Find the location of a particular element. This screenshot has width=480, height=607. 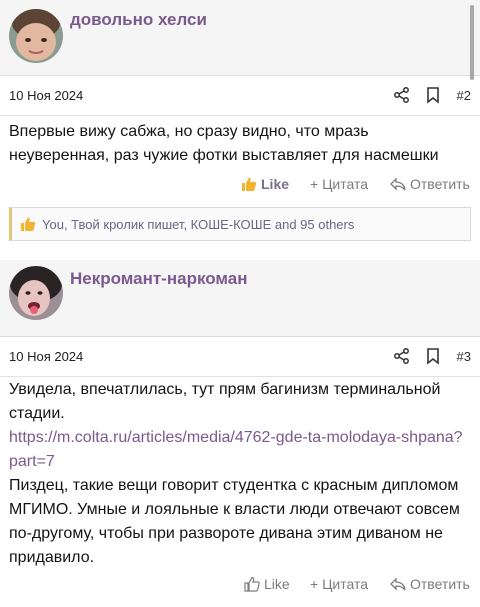

author-name: довольно хелси is located at coordinates (138, 20).